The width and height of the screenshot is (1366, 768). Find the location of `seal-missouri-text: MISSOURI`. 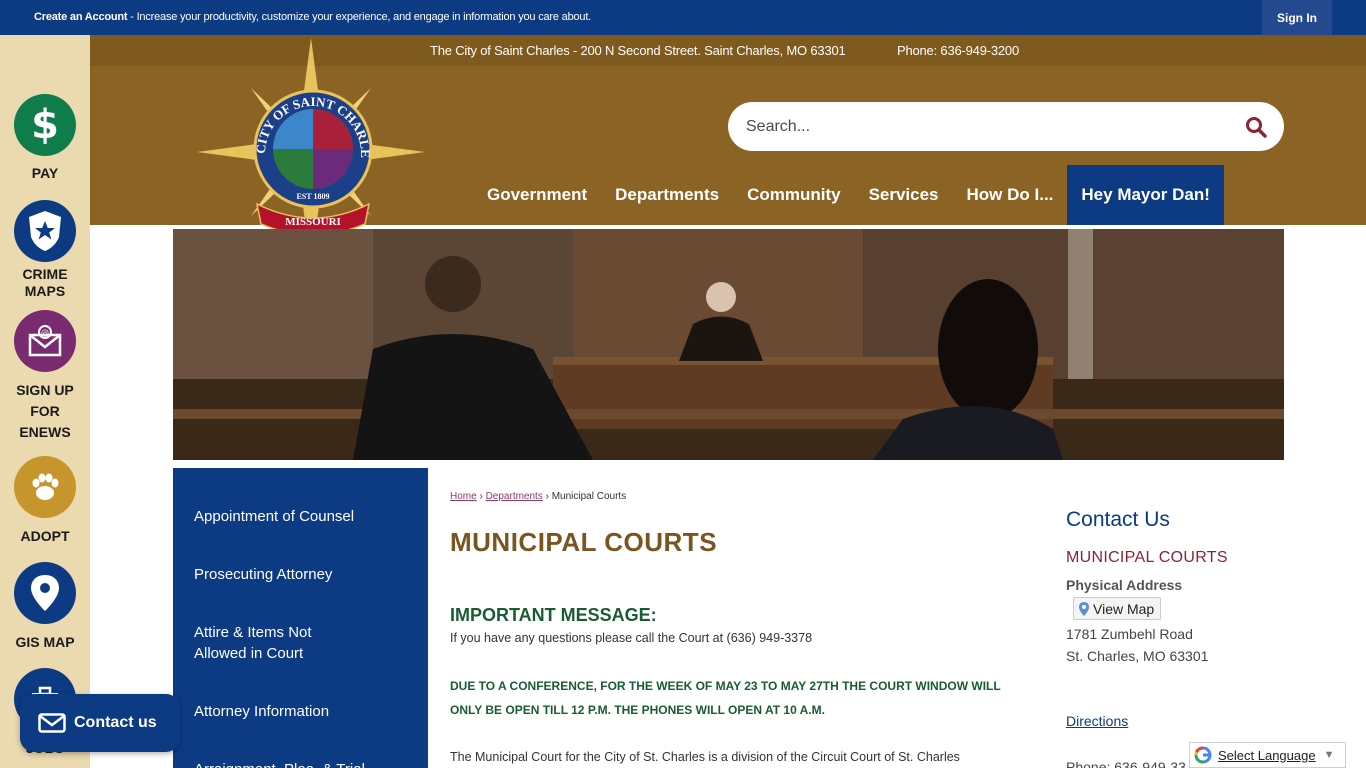

seal-missouri-text: MISSOURI is located at coordinates (313, 222).